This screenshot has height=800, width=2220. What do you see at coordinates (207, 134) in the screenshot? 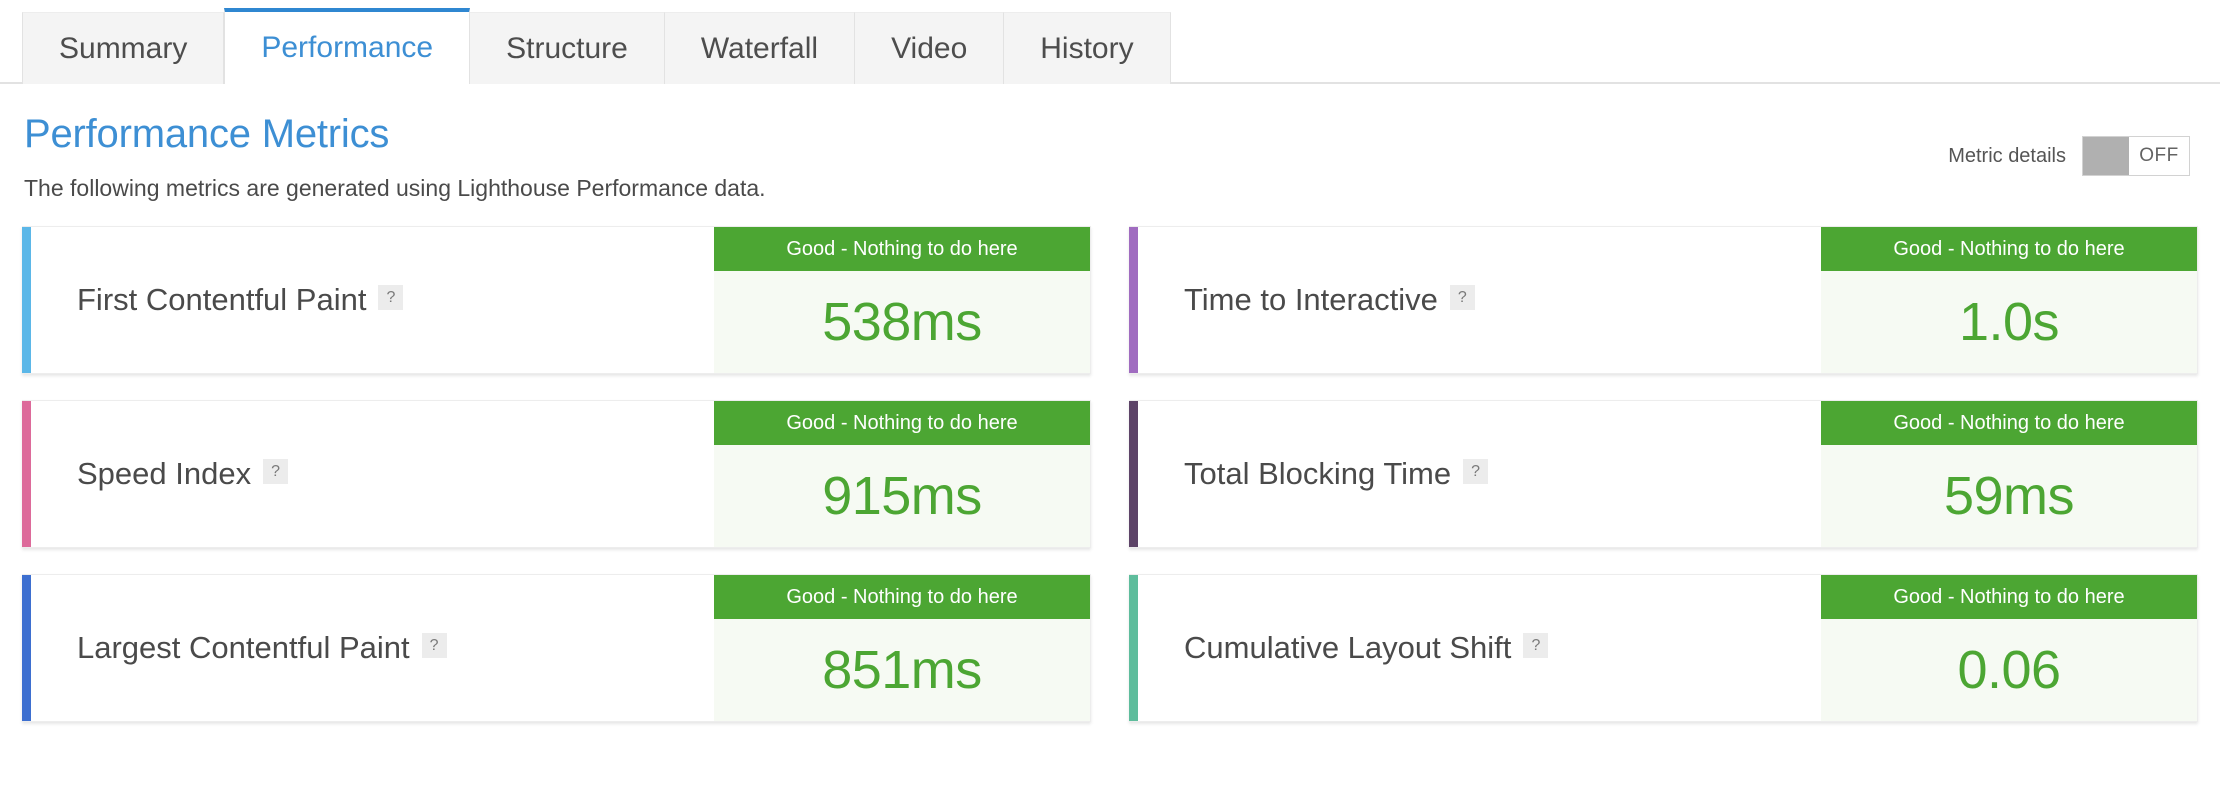
I see `page-title: Performance Metrics` at bounding box center [207, 134].